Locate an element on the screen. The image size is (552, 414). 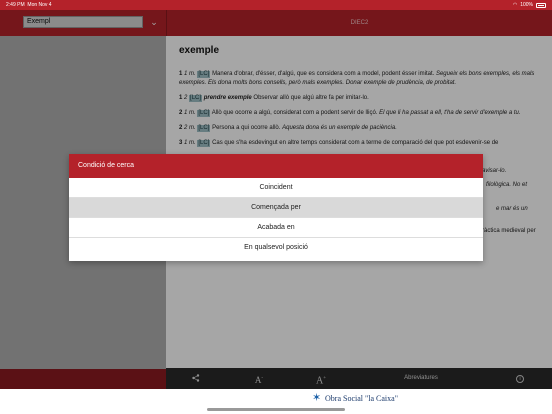
star-icon is located at coordinates (317, 397).